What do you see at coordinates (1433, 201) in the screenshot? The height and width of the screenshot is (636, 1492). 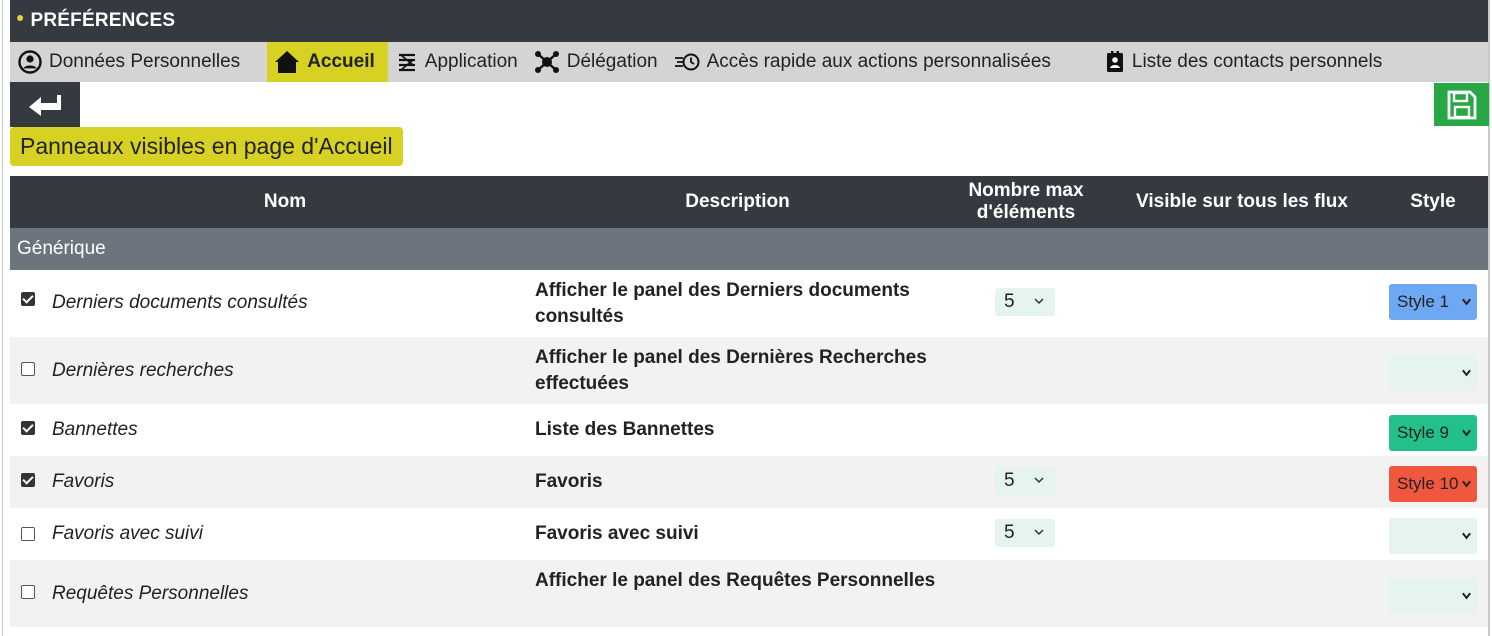 I see `column-header-style: Style` at bounding box center [1433, 201].